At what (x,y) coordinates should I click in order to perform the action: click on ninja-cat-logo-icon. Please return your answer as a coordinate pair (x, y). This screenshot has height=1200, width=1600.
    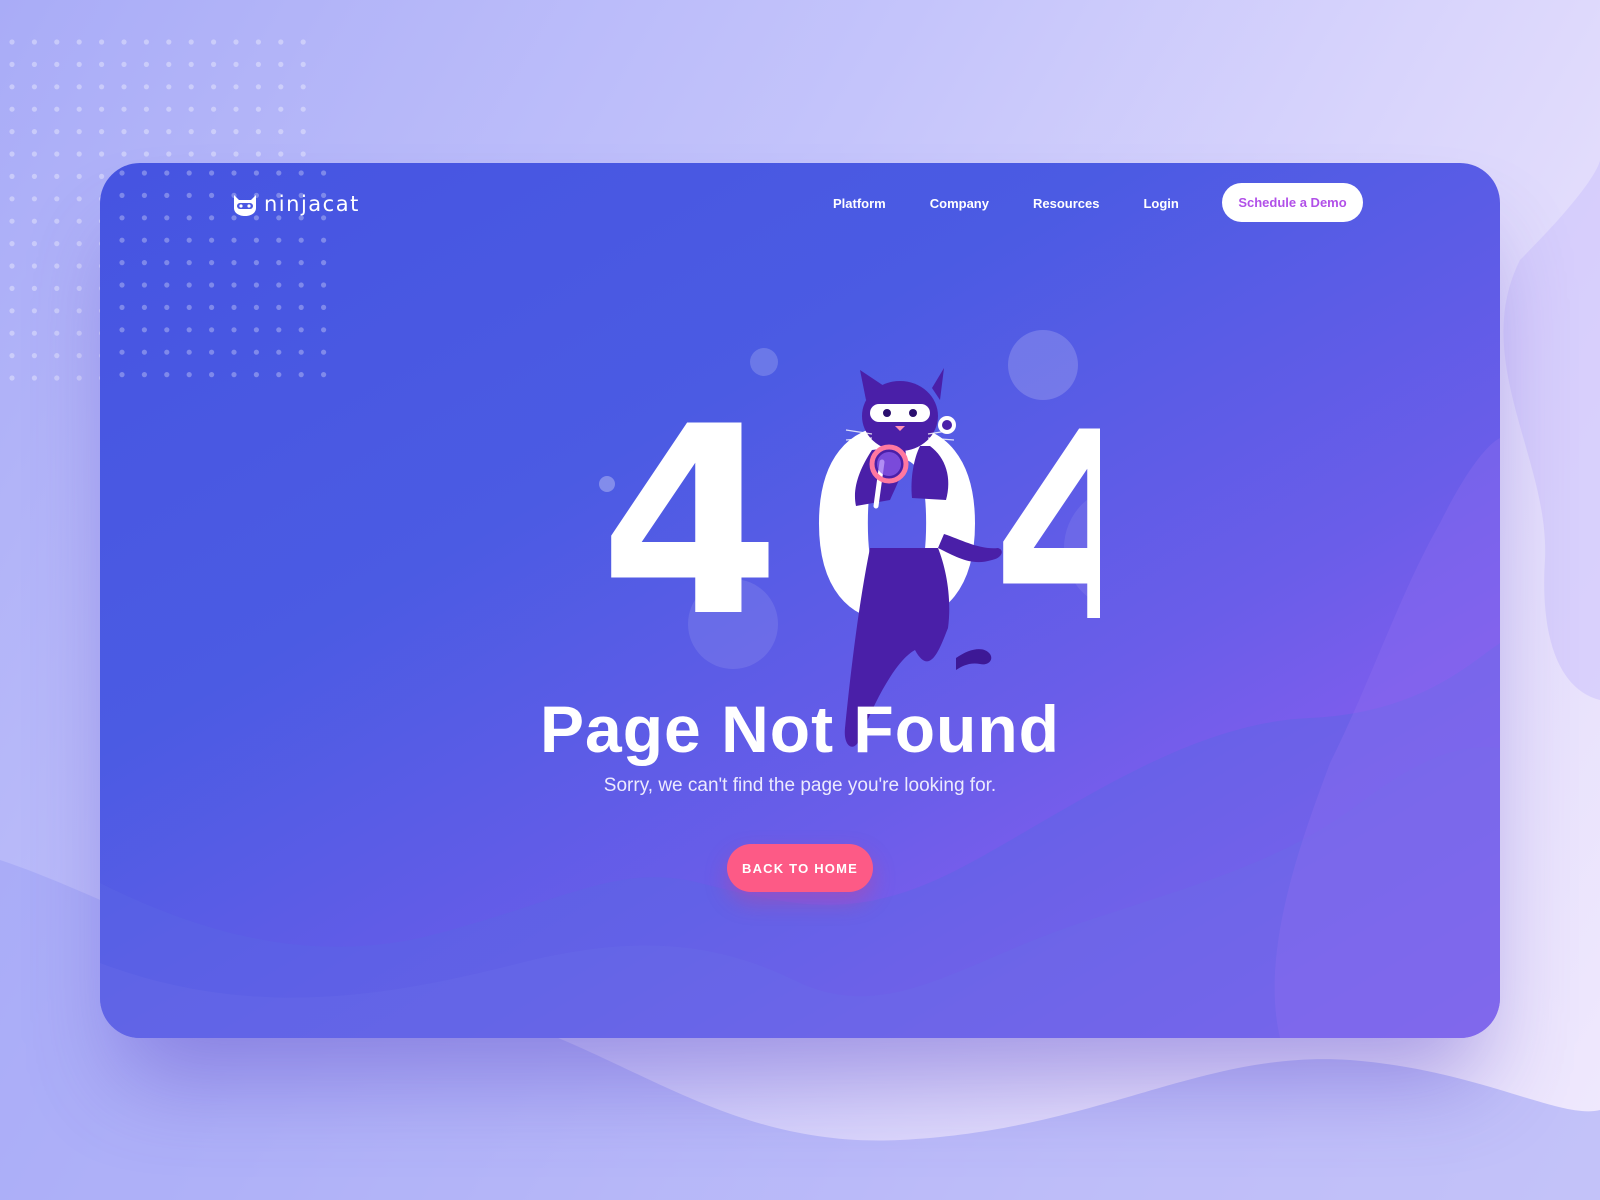
    Looking at the image, I should click on (245, 205).